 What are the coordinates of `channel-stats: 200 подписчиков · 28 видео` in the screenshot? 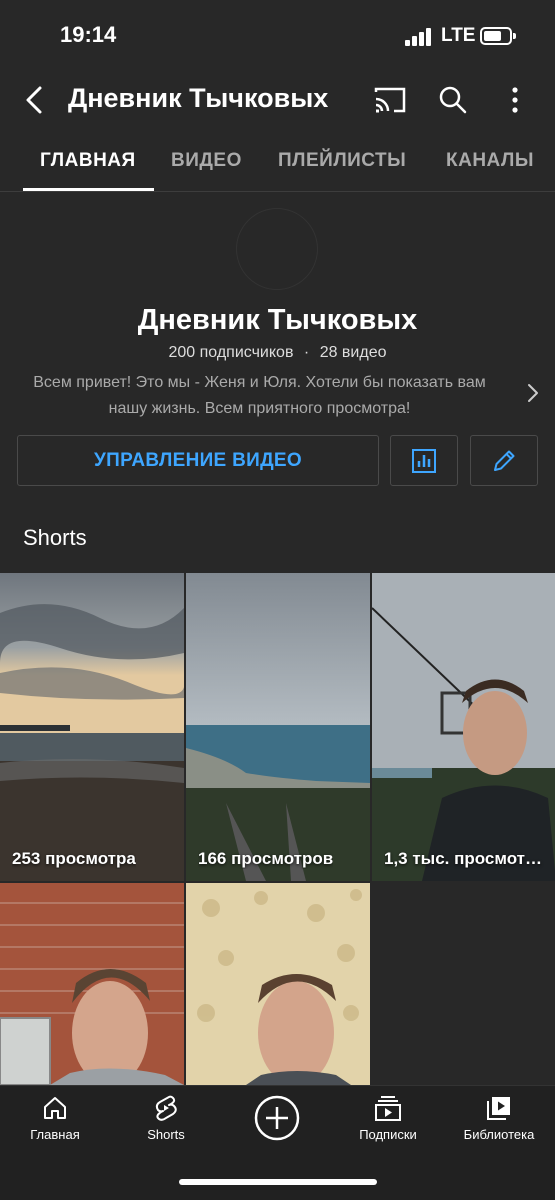 It's located at (277, 353).